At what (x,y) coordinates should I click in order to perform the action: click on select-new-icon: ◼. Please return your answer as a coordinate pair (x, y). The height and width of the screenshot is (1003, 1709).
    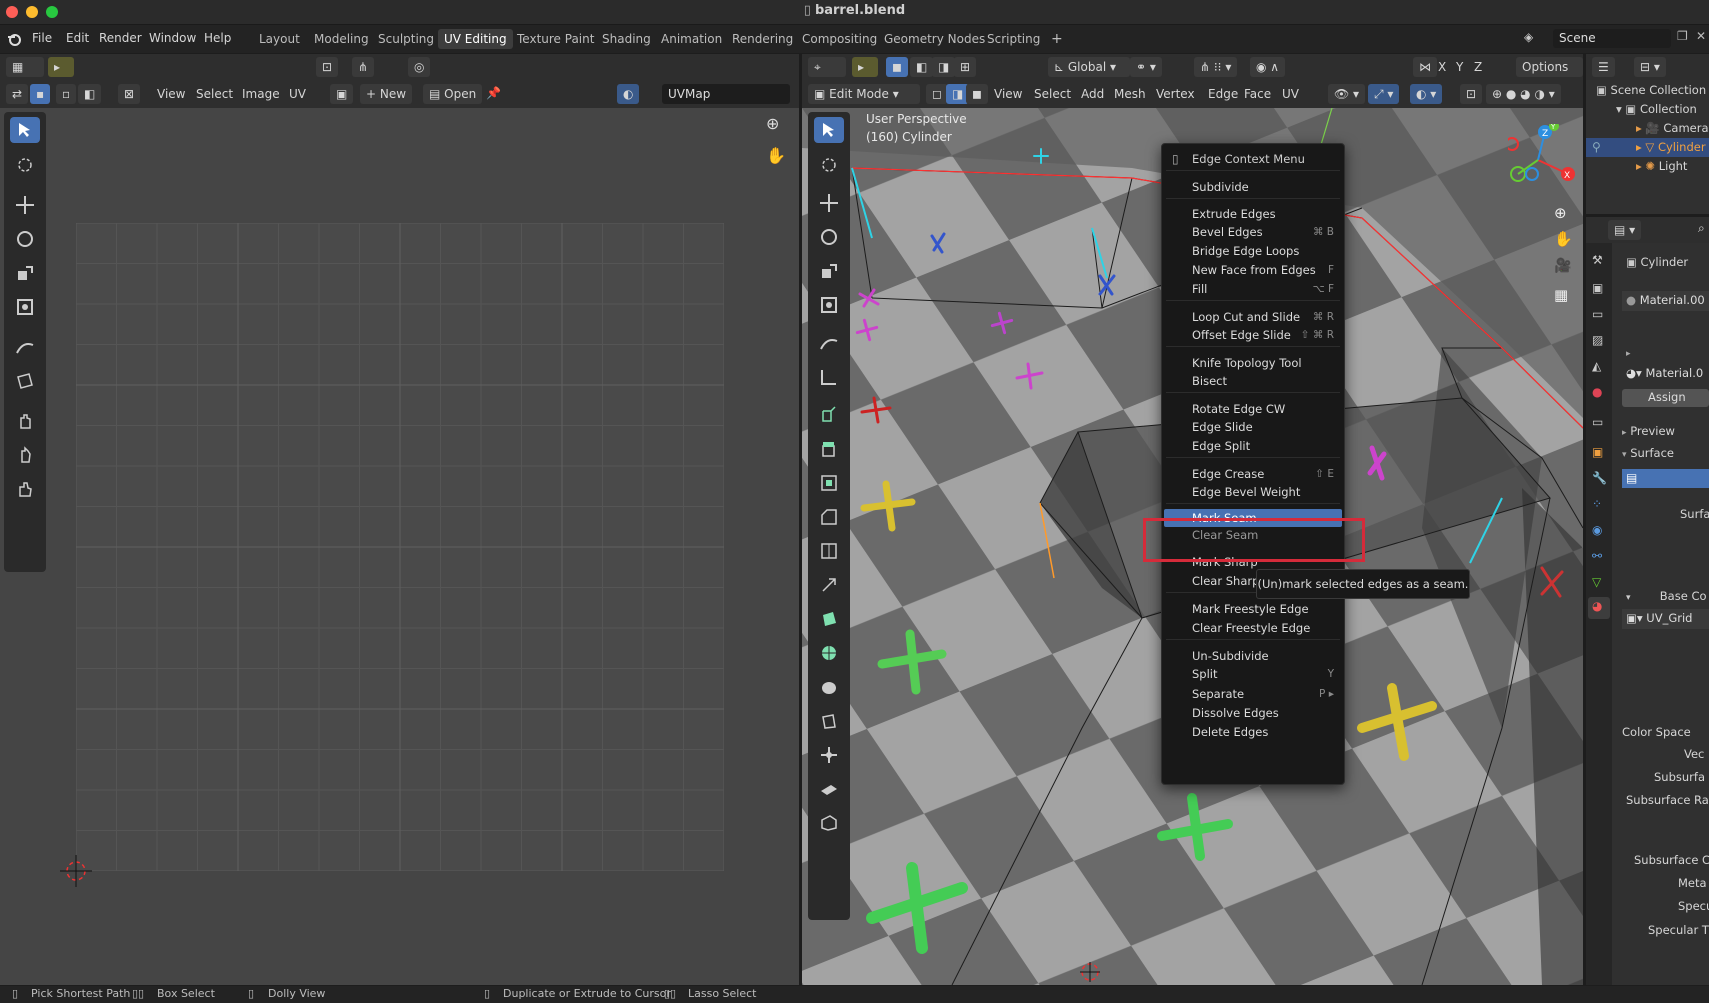
    Looking at the image, I should click on (897, 67).